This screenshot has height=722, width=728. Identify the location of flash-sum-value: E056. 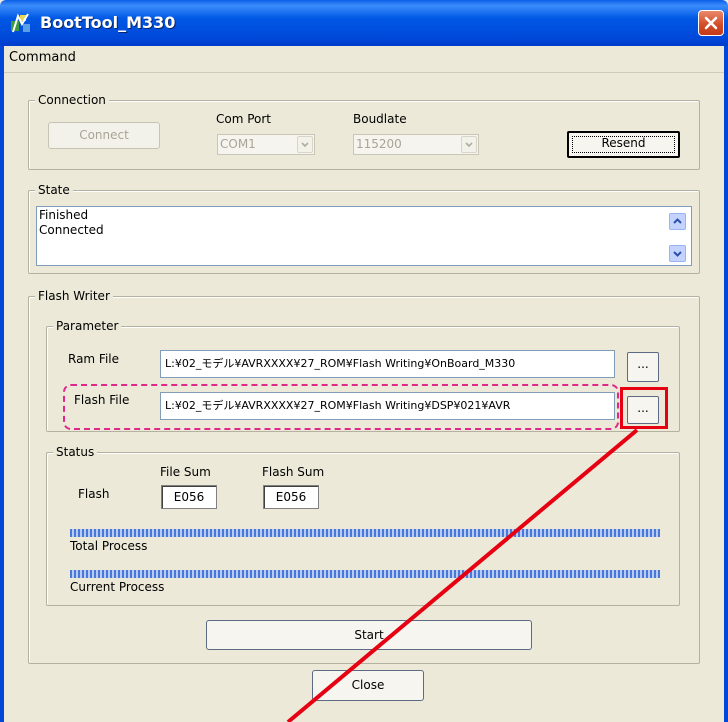
(291, 497).